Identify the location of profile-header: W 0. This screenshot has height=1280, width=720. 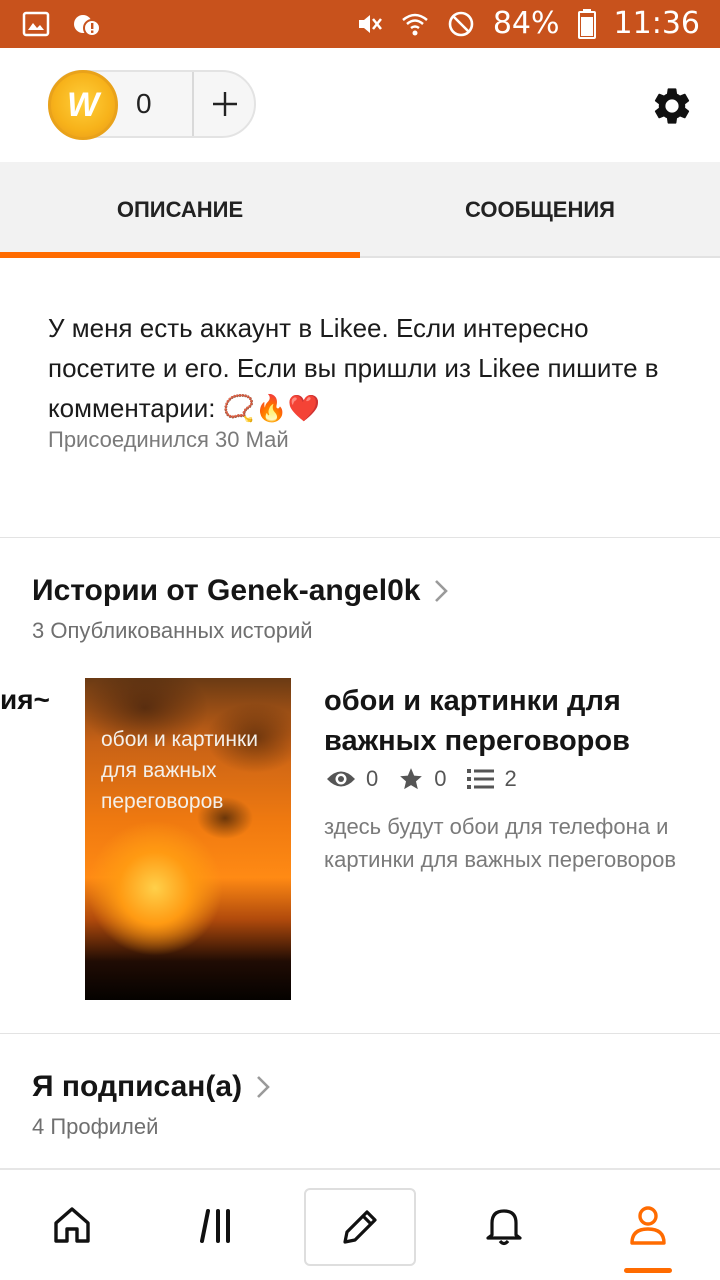
(360, 105).